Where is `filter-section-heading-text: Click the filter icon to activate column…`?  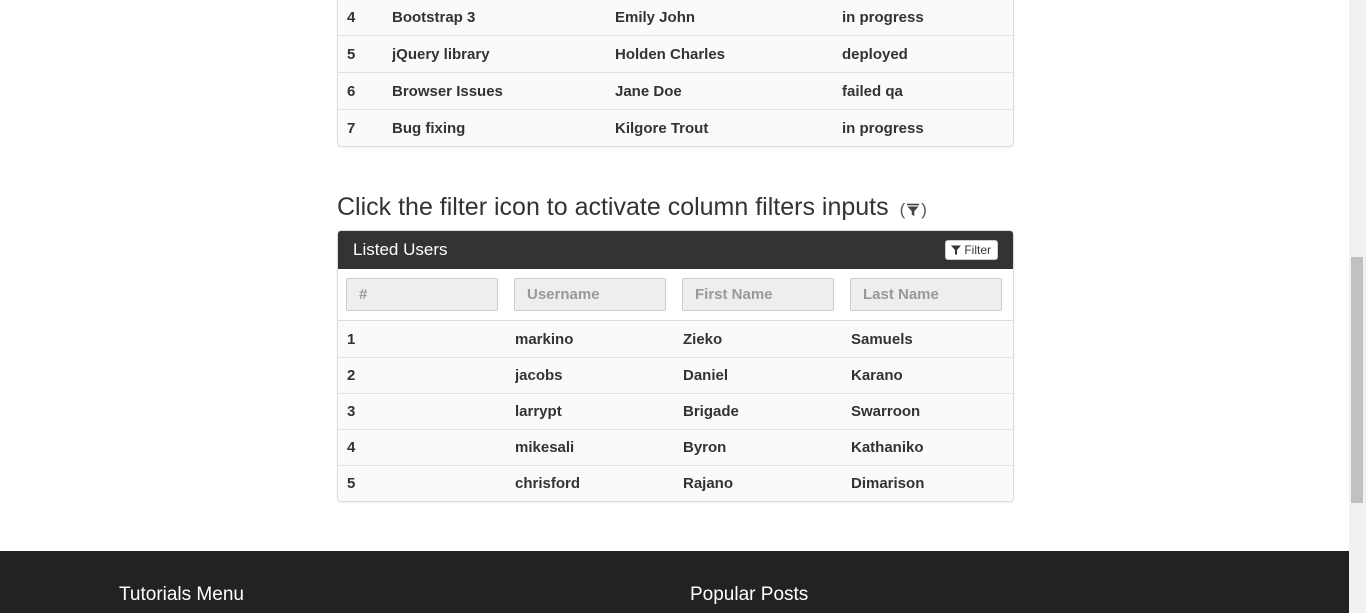
filter-section-heading-text: Click the filter icon to activate column… is located at coordinates (613, 207).